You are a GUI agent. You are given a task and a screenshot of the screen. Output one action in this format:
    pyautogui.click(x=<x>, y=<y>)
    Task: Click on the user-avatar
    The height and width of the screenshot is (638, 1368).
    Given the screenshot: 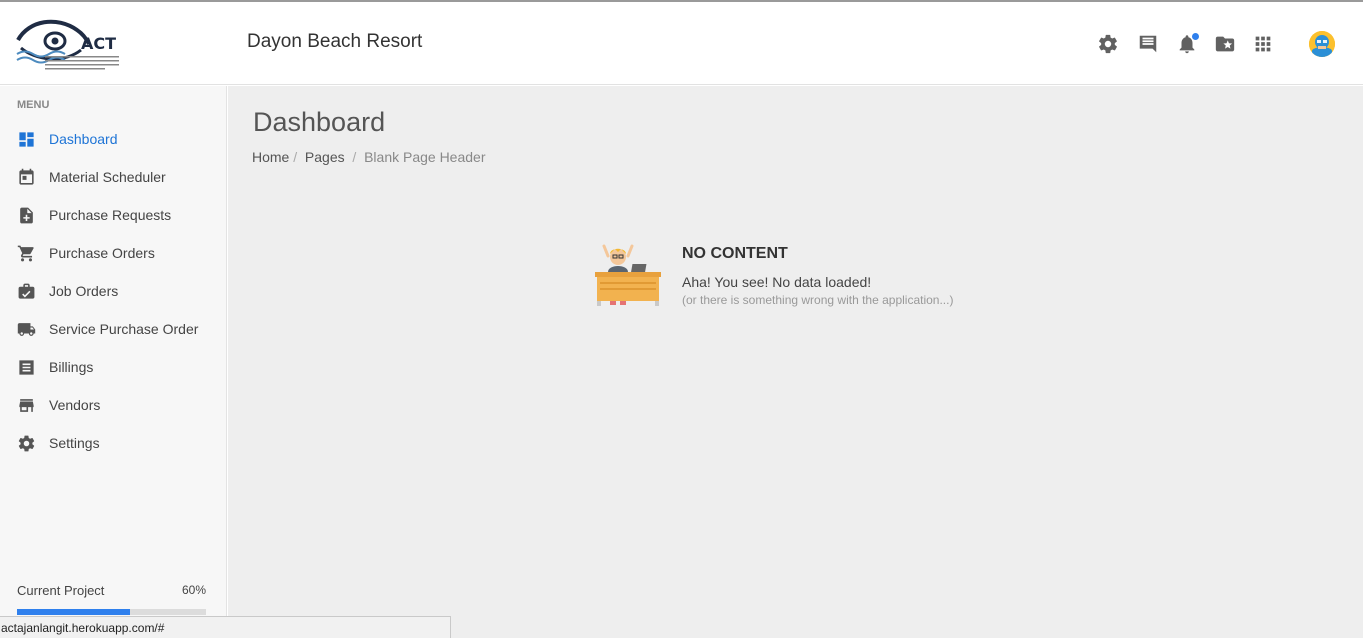 What is the action you would take?
    pyautogui.click(x=1322, y=44)
    